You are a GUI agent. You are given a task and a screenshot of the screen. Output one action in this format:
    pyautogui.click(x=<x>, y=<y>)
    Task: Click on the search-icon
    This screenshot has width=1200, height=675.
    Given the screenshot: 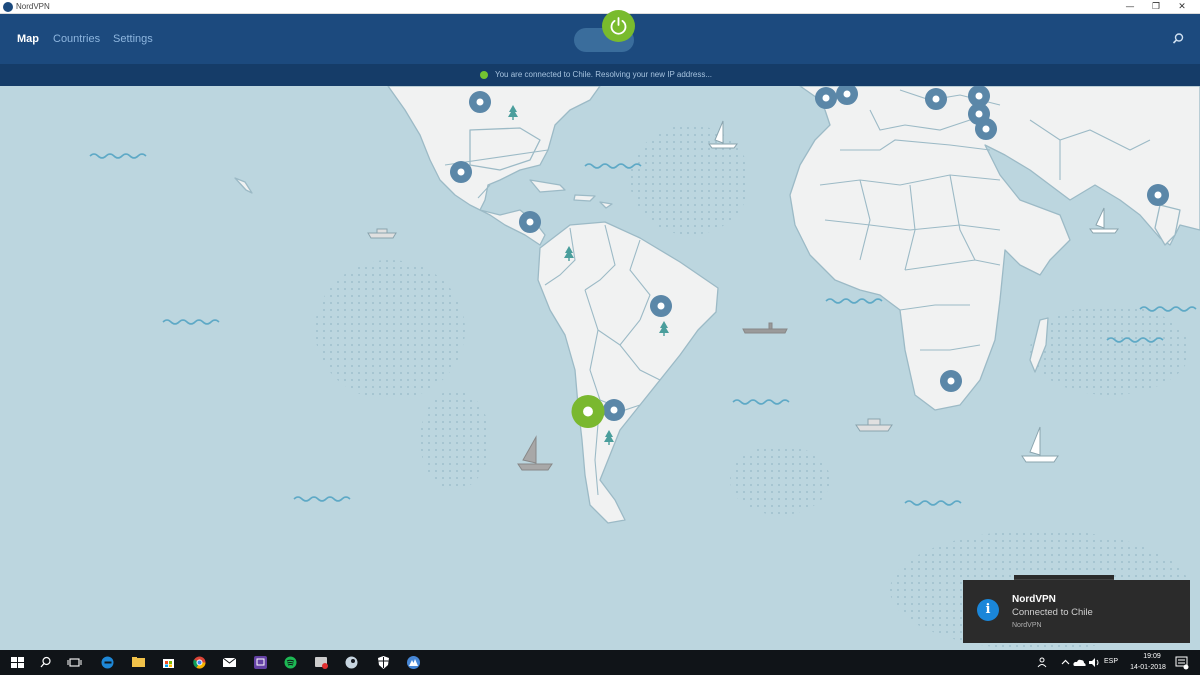 What is the action you would take?
    pyautogui.click(x=1178, y=39)
    